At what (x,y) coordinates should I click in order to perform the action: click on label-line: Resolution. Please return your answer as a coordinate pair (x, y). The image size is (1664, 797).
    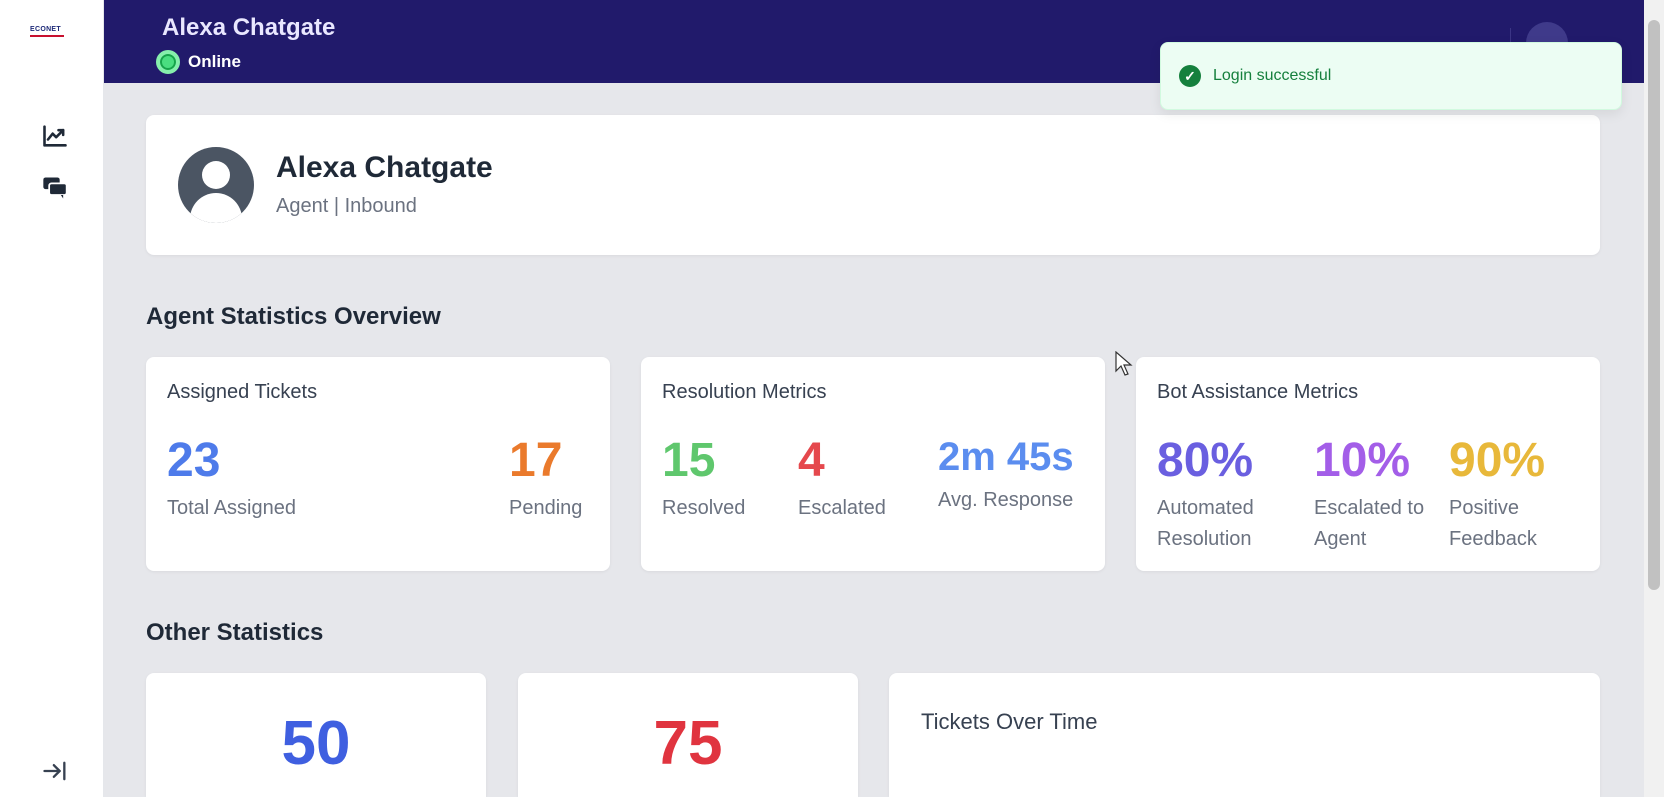
    Looking at the image, I should click on (1204, 539).